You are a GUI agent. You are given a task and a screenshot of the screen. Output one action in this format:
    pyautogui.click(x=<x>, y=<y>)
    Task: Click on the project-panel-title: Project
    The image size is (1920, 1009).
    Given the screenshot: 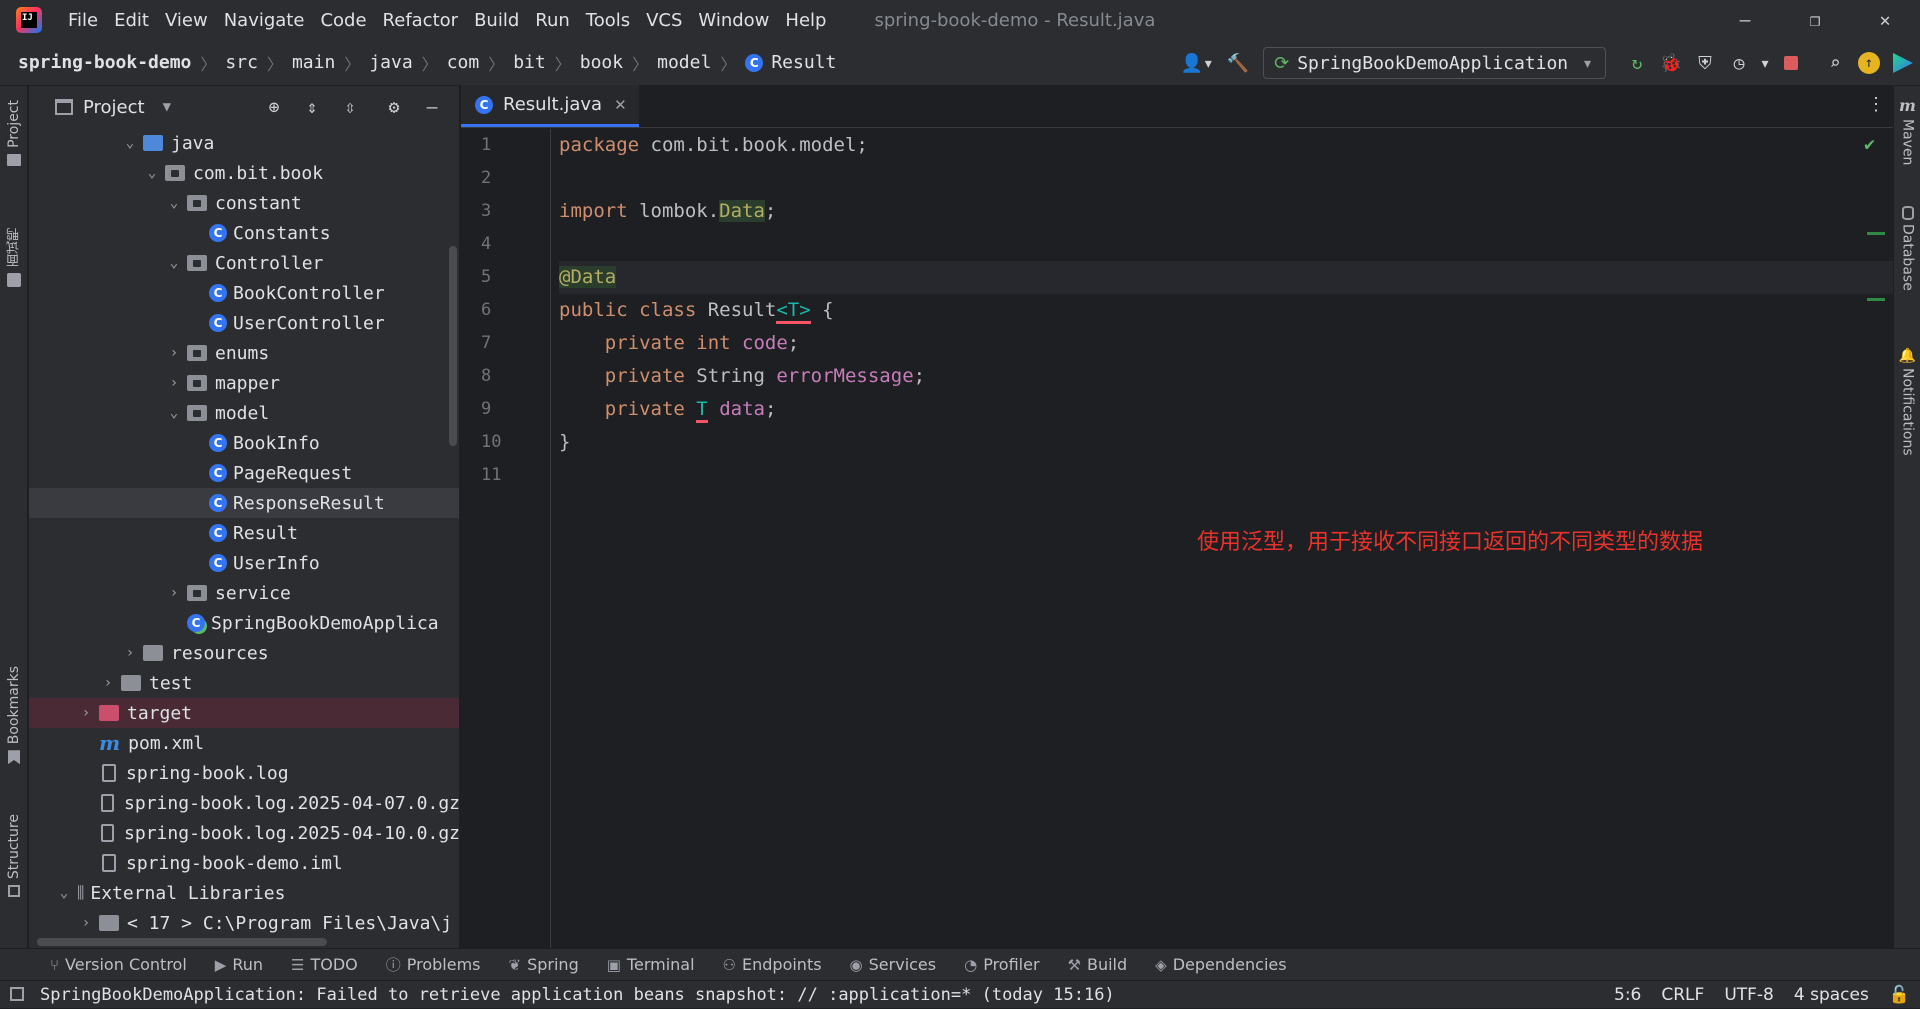 What is the action you would take?
    pyautogui.click(x=114, y=107)
    